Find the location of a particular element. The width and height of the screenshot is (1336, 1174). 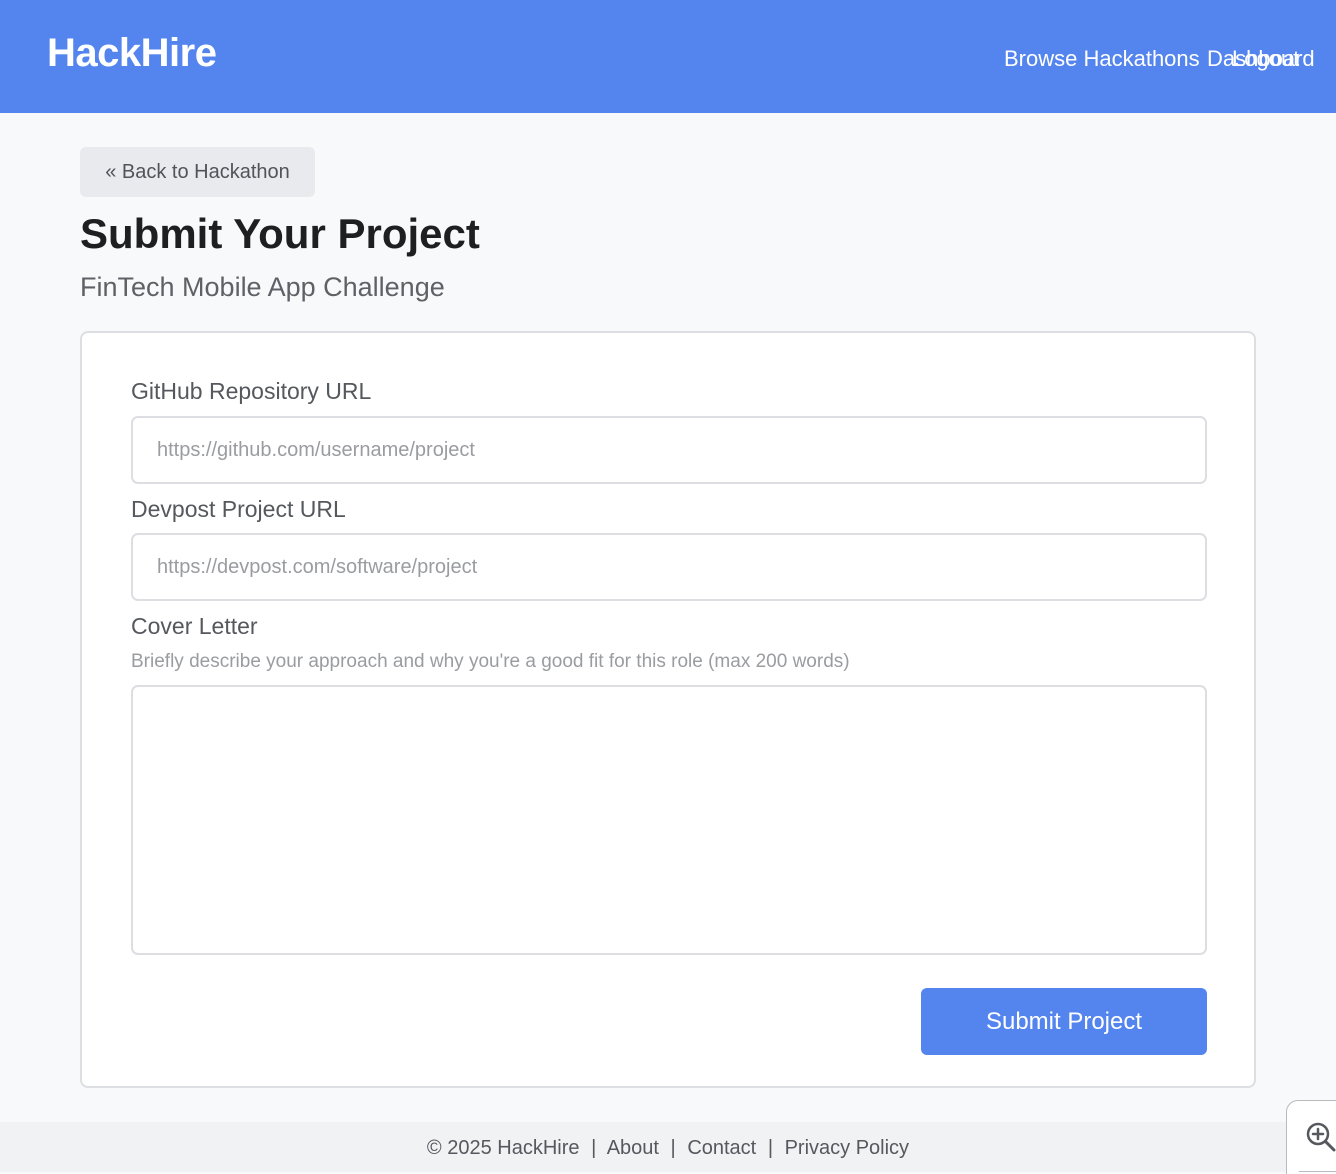

footer-contact-link: Contact is located at coordinates (721, 1148).